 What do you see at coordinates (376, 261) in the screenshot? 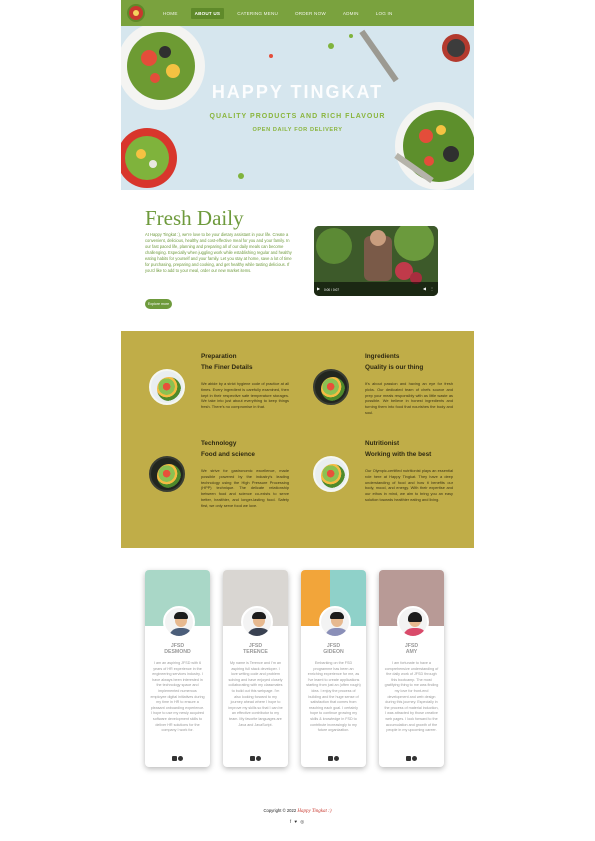
I see `video-player: ▶ 0:00 / 0:07 ◀ ⋮` at bounding box center [376, 261].